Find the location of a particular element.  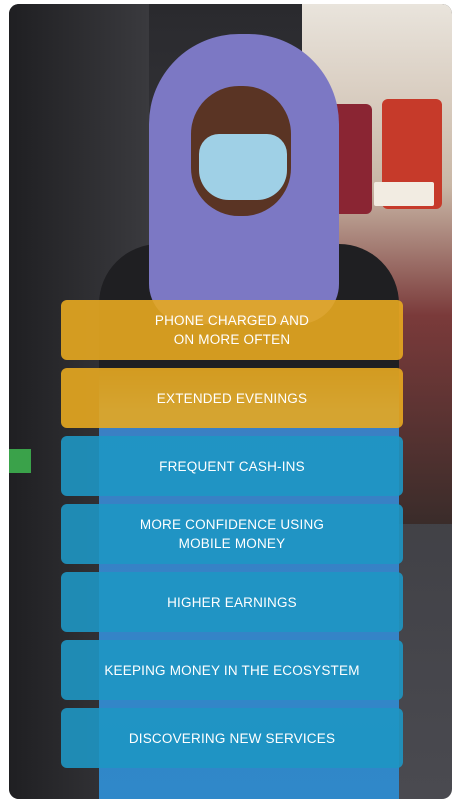

benefit-pill-new-services: DISCOVERING NEW SERVICES is located at coordinates (232, 738).